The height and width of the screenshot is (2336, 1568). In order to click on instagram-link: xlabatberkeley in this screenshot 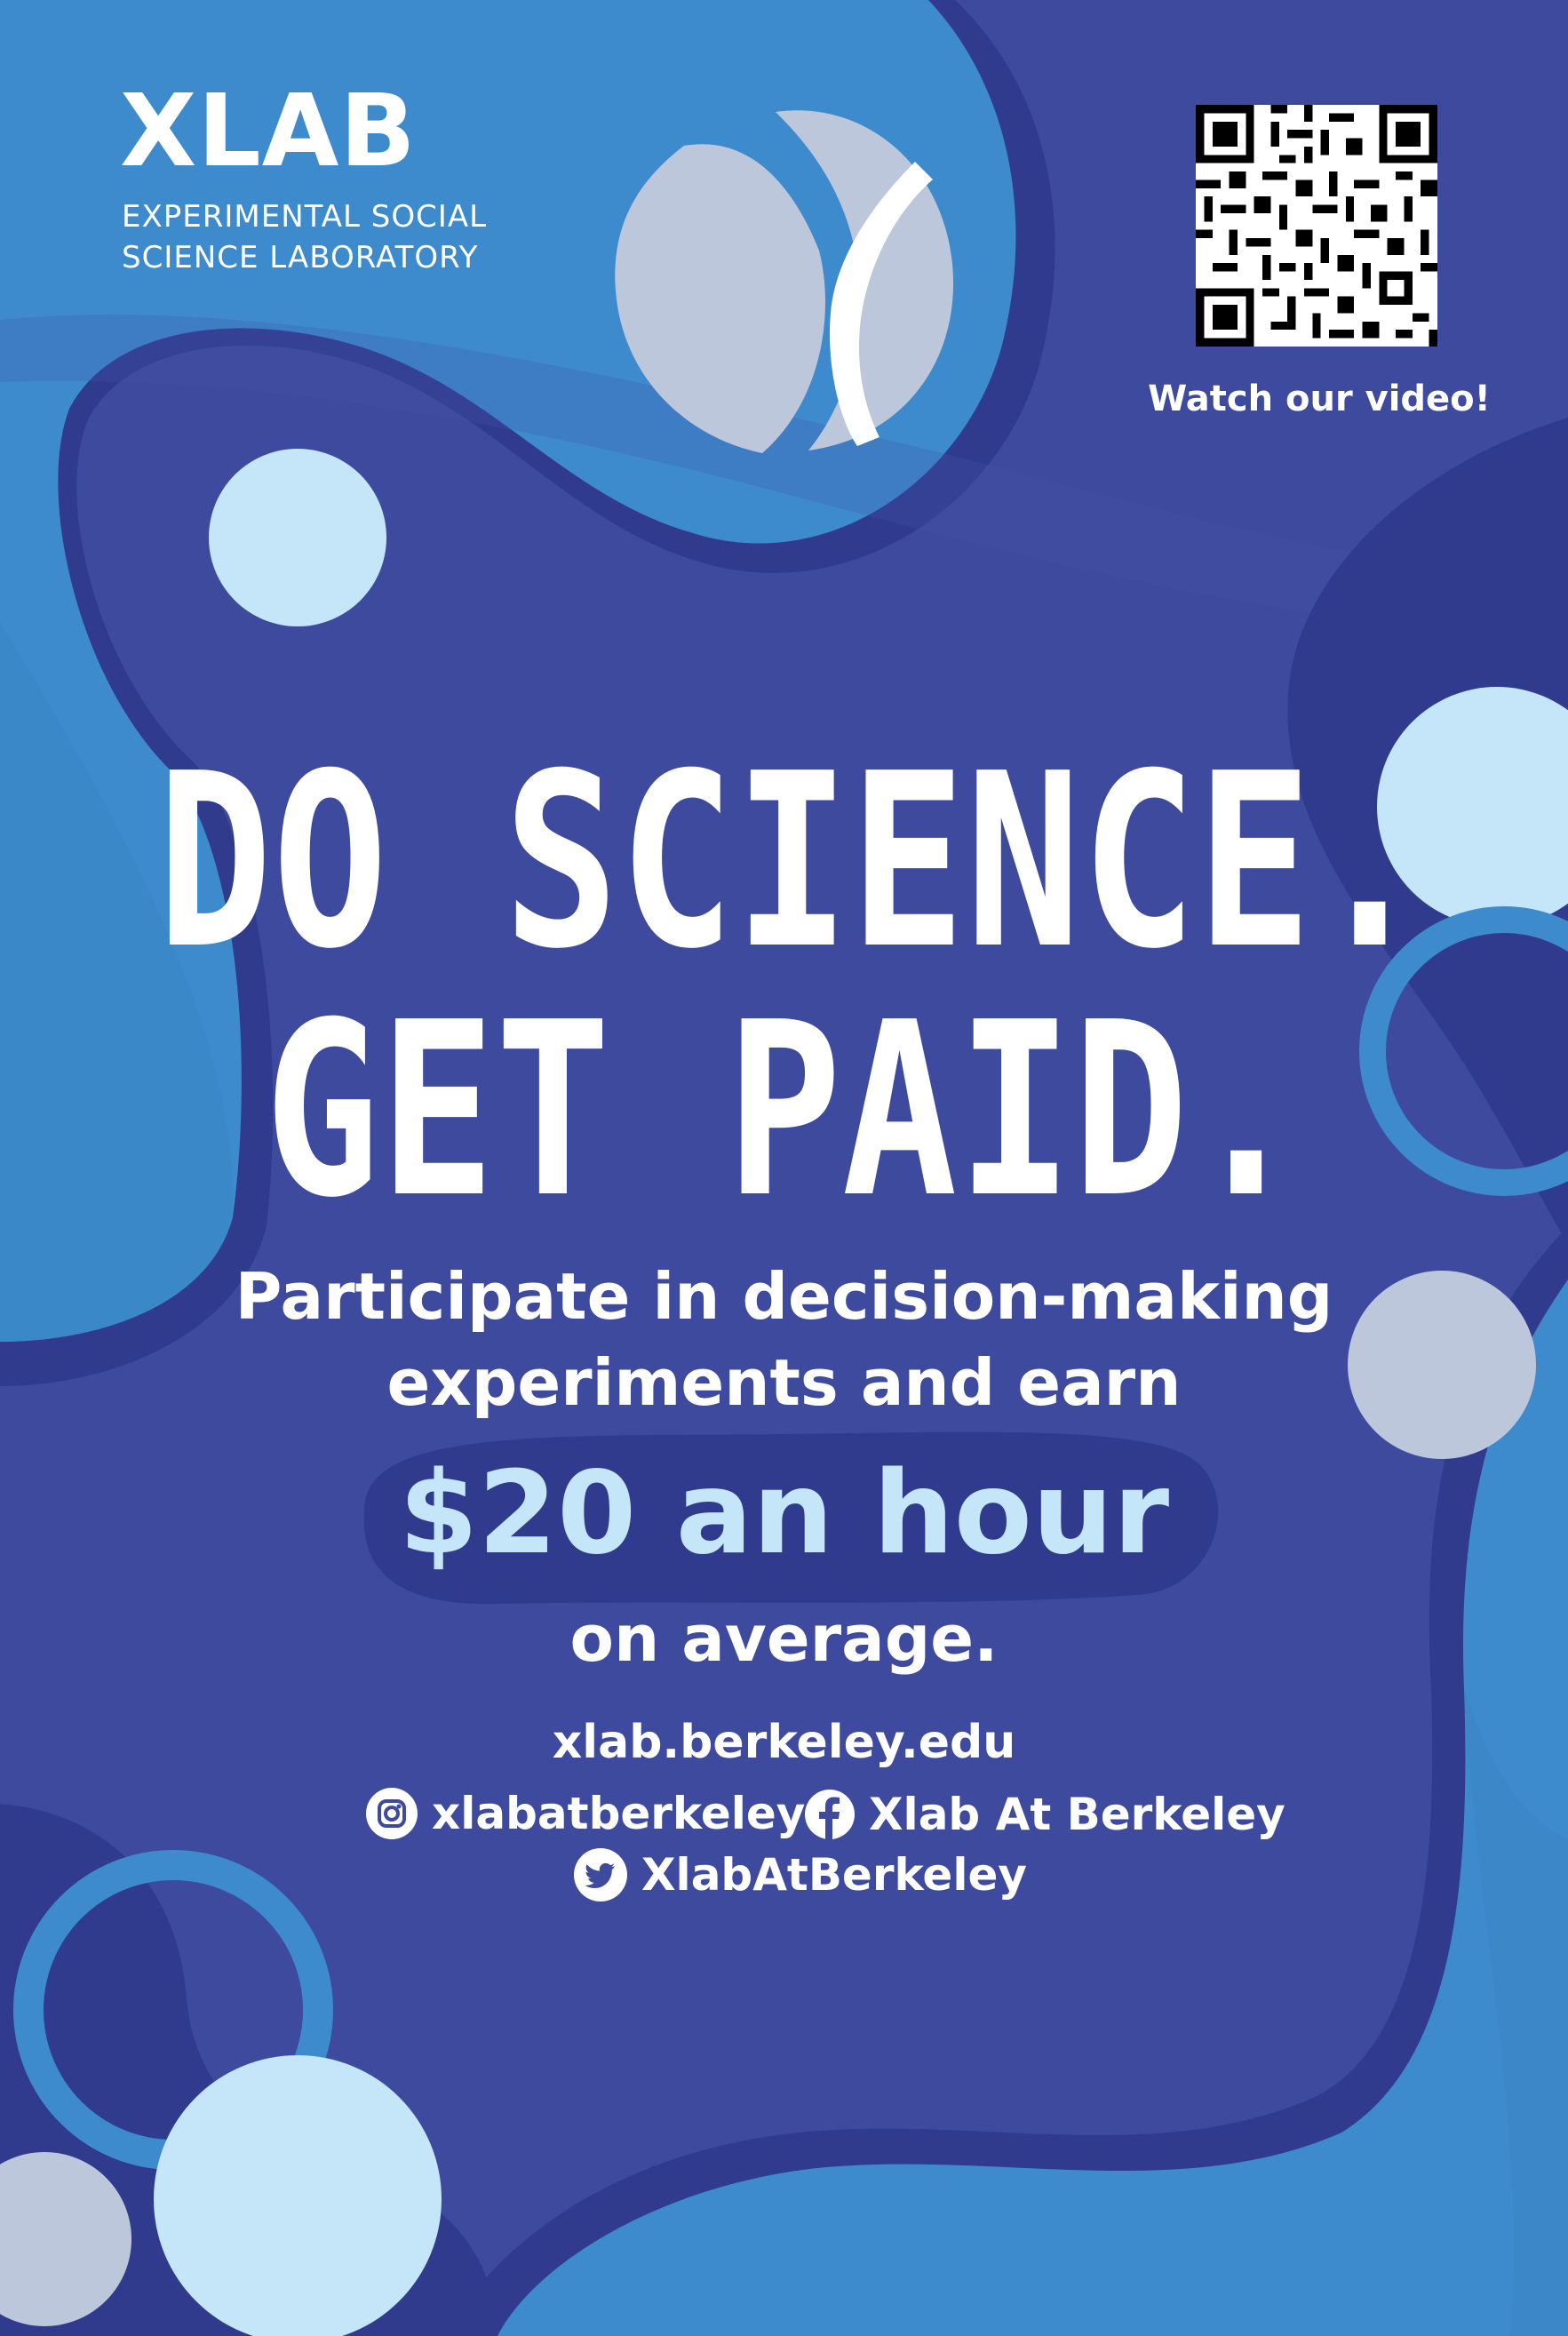, I will do `click(585, 1813)`.